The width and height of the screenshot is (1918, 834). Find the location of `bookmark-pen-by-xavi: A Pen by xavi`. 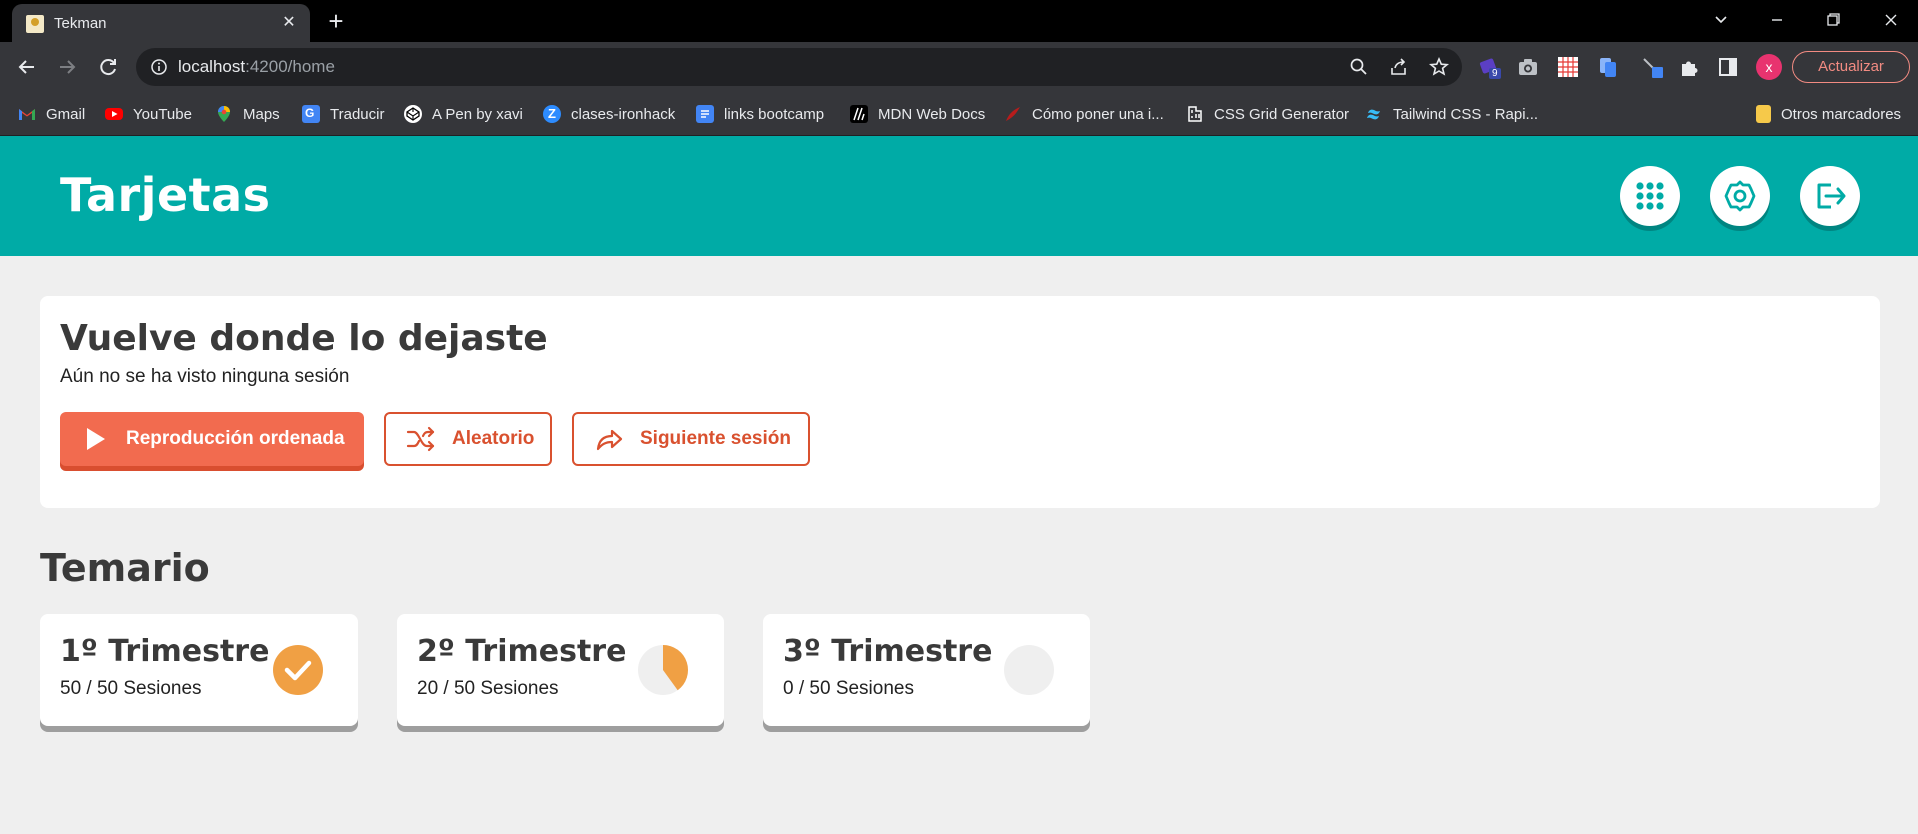

bookmark-pen-by-xavi: A Pen by xavi is located at coordinates (463, 114).